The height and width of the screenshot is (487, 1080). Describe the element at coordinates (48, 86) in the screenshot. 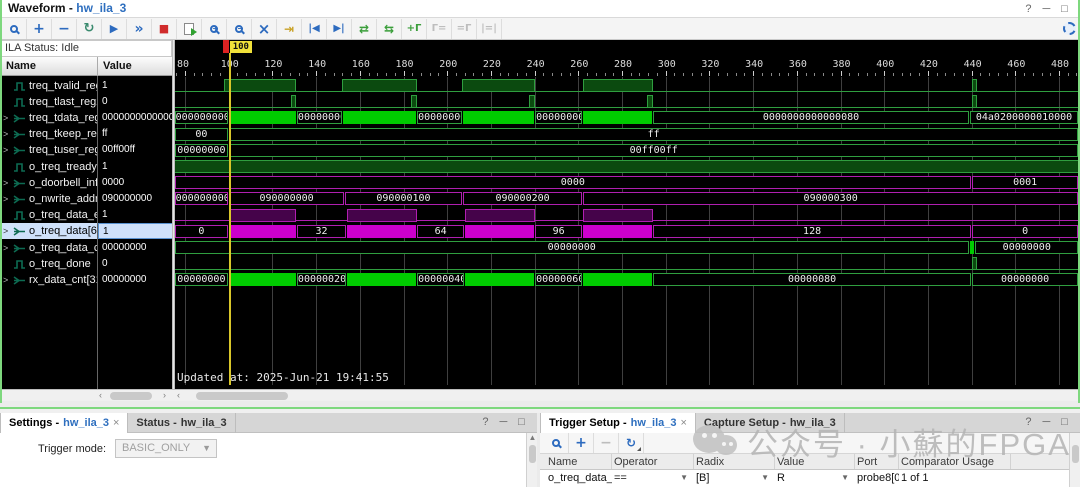

I see `signal-row-treq_tvalid_reg2: treq_tvalid_reg2` at that location.